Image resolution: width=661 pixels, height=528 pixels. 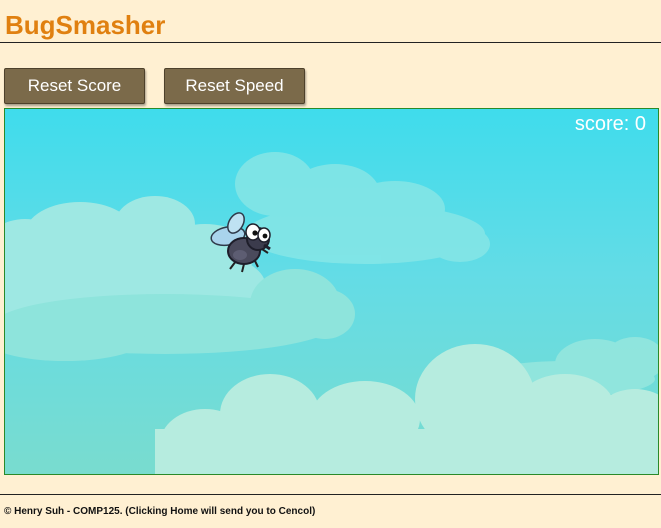 What do you see at coordinates (234, 86) in the screenshot?
I see `reset-speed-button: Reset Speed` at bounding box center [234, 86].